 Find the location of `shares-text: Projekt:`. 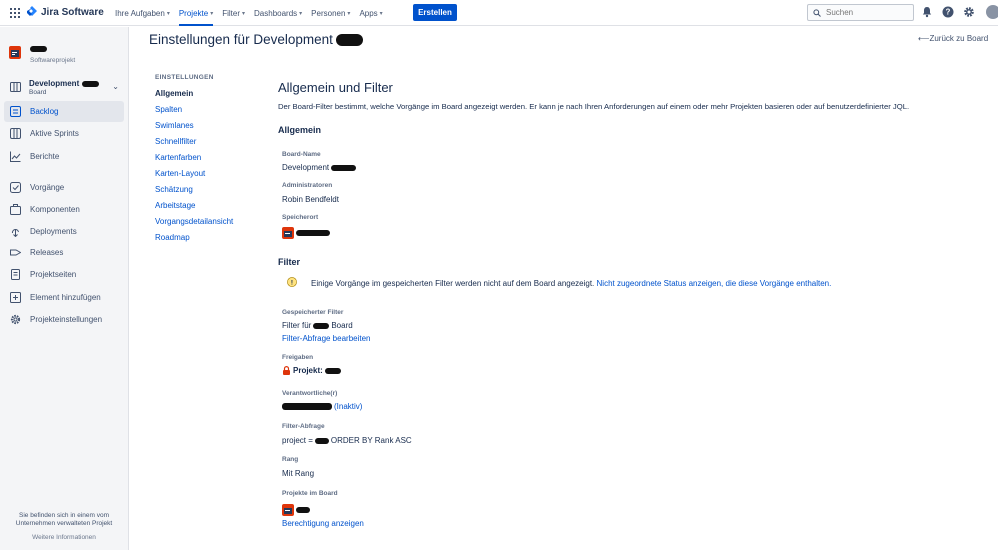

shares-text: Projekt: is located at coordinates (308, 370).